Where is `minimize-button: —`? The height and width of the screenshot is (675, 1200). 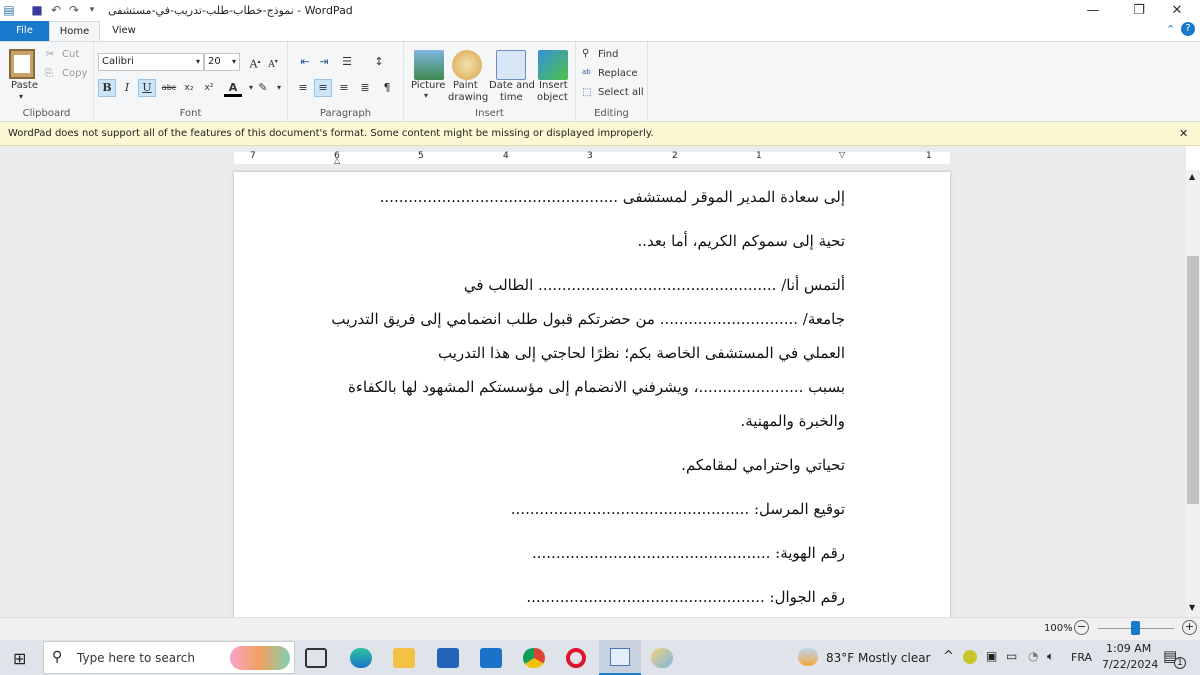
minimize-button: — is located at coordinates (1093, 10).